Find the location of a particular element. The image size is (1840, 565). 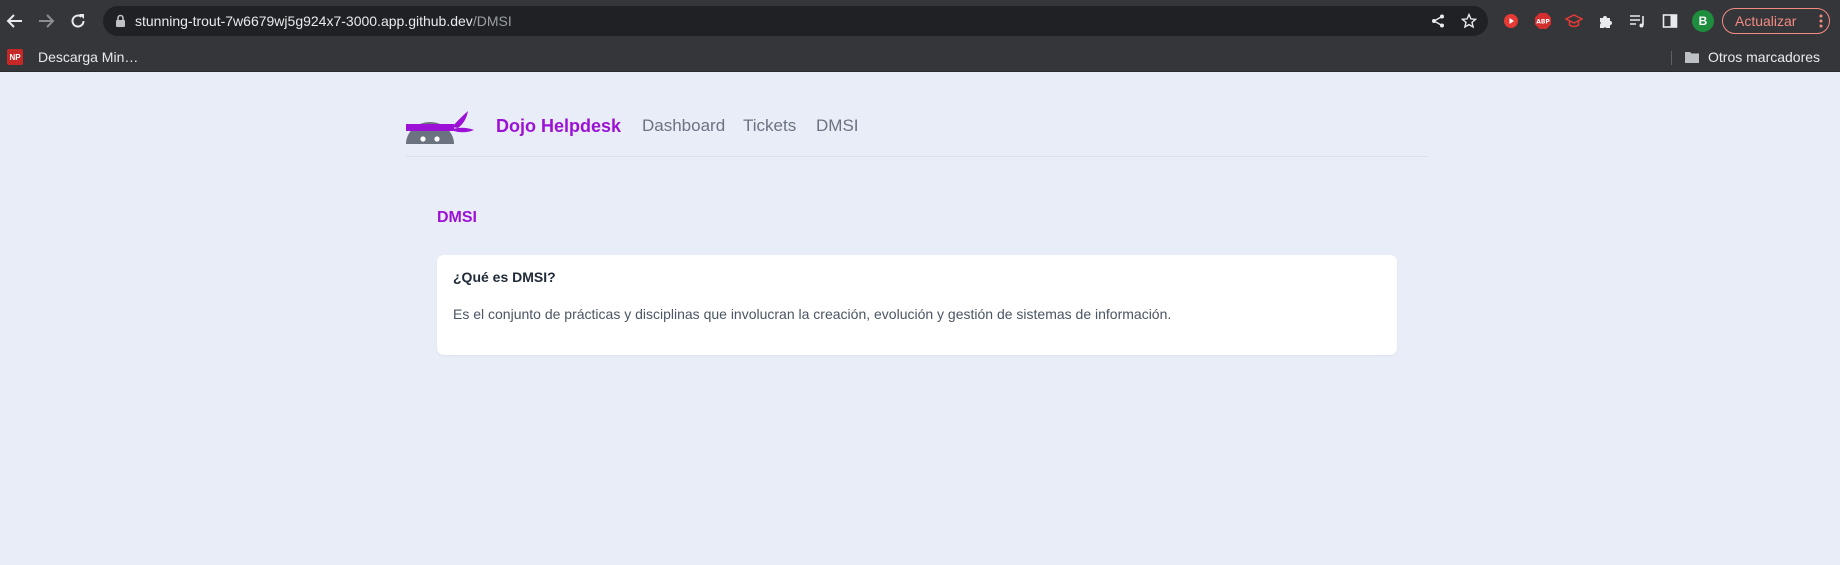

card-title: ¿Qué es DMSI? is located at coordinates (504, 277).